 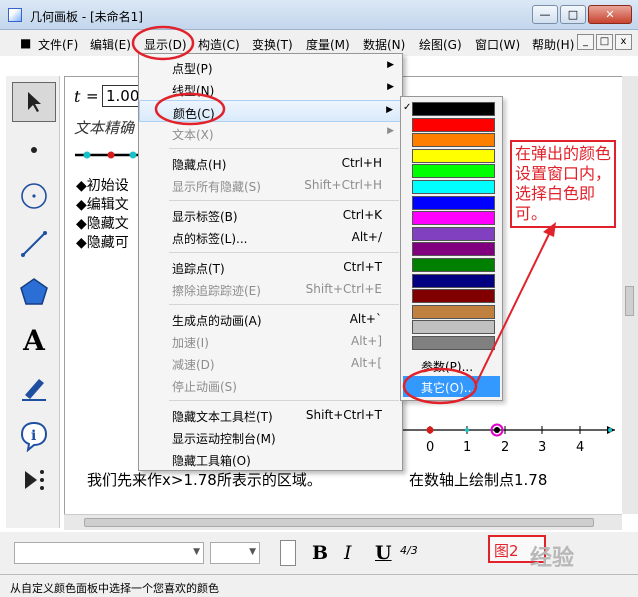 I want to click on menu-display: 显示(D), so click(x=165, y=44).